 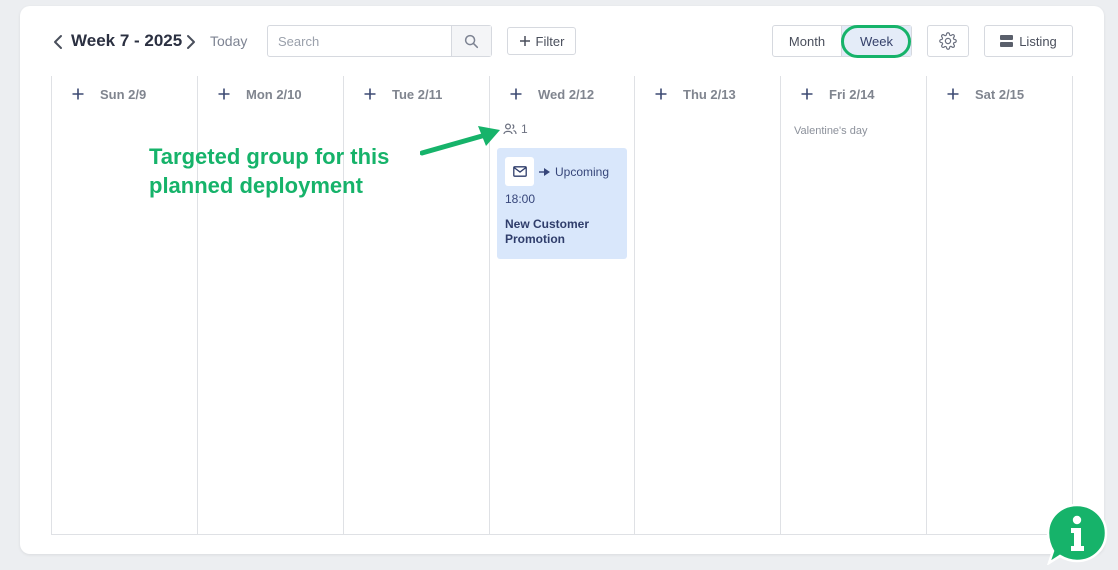 I want to click on event-status: Upcoming, so click(x=574, y=172).